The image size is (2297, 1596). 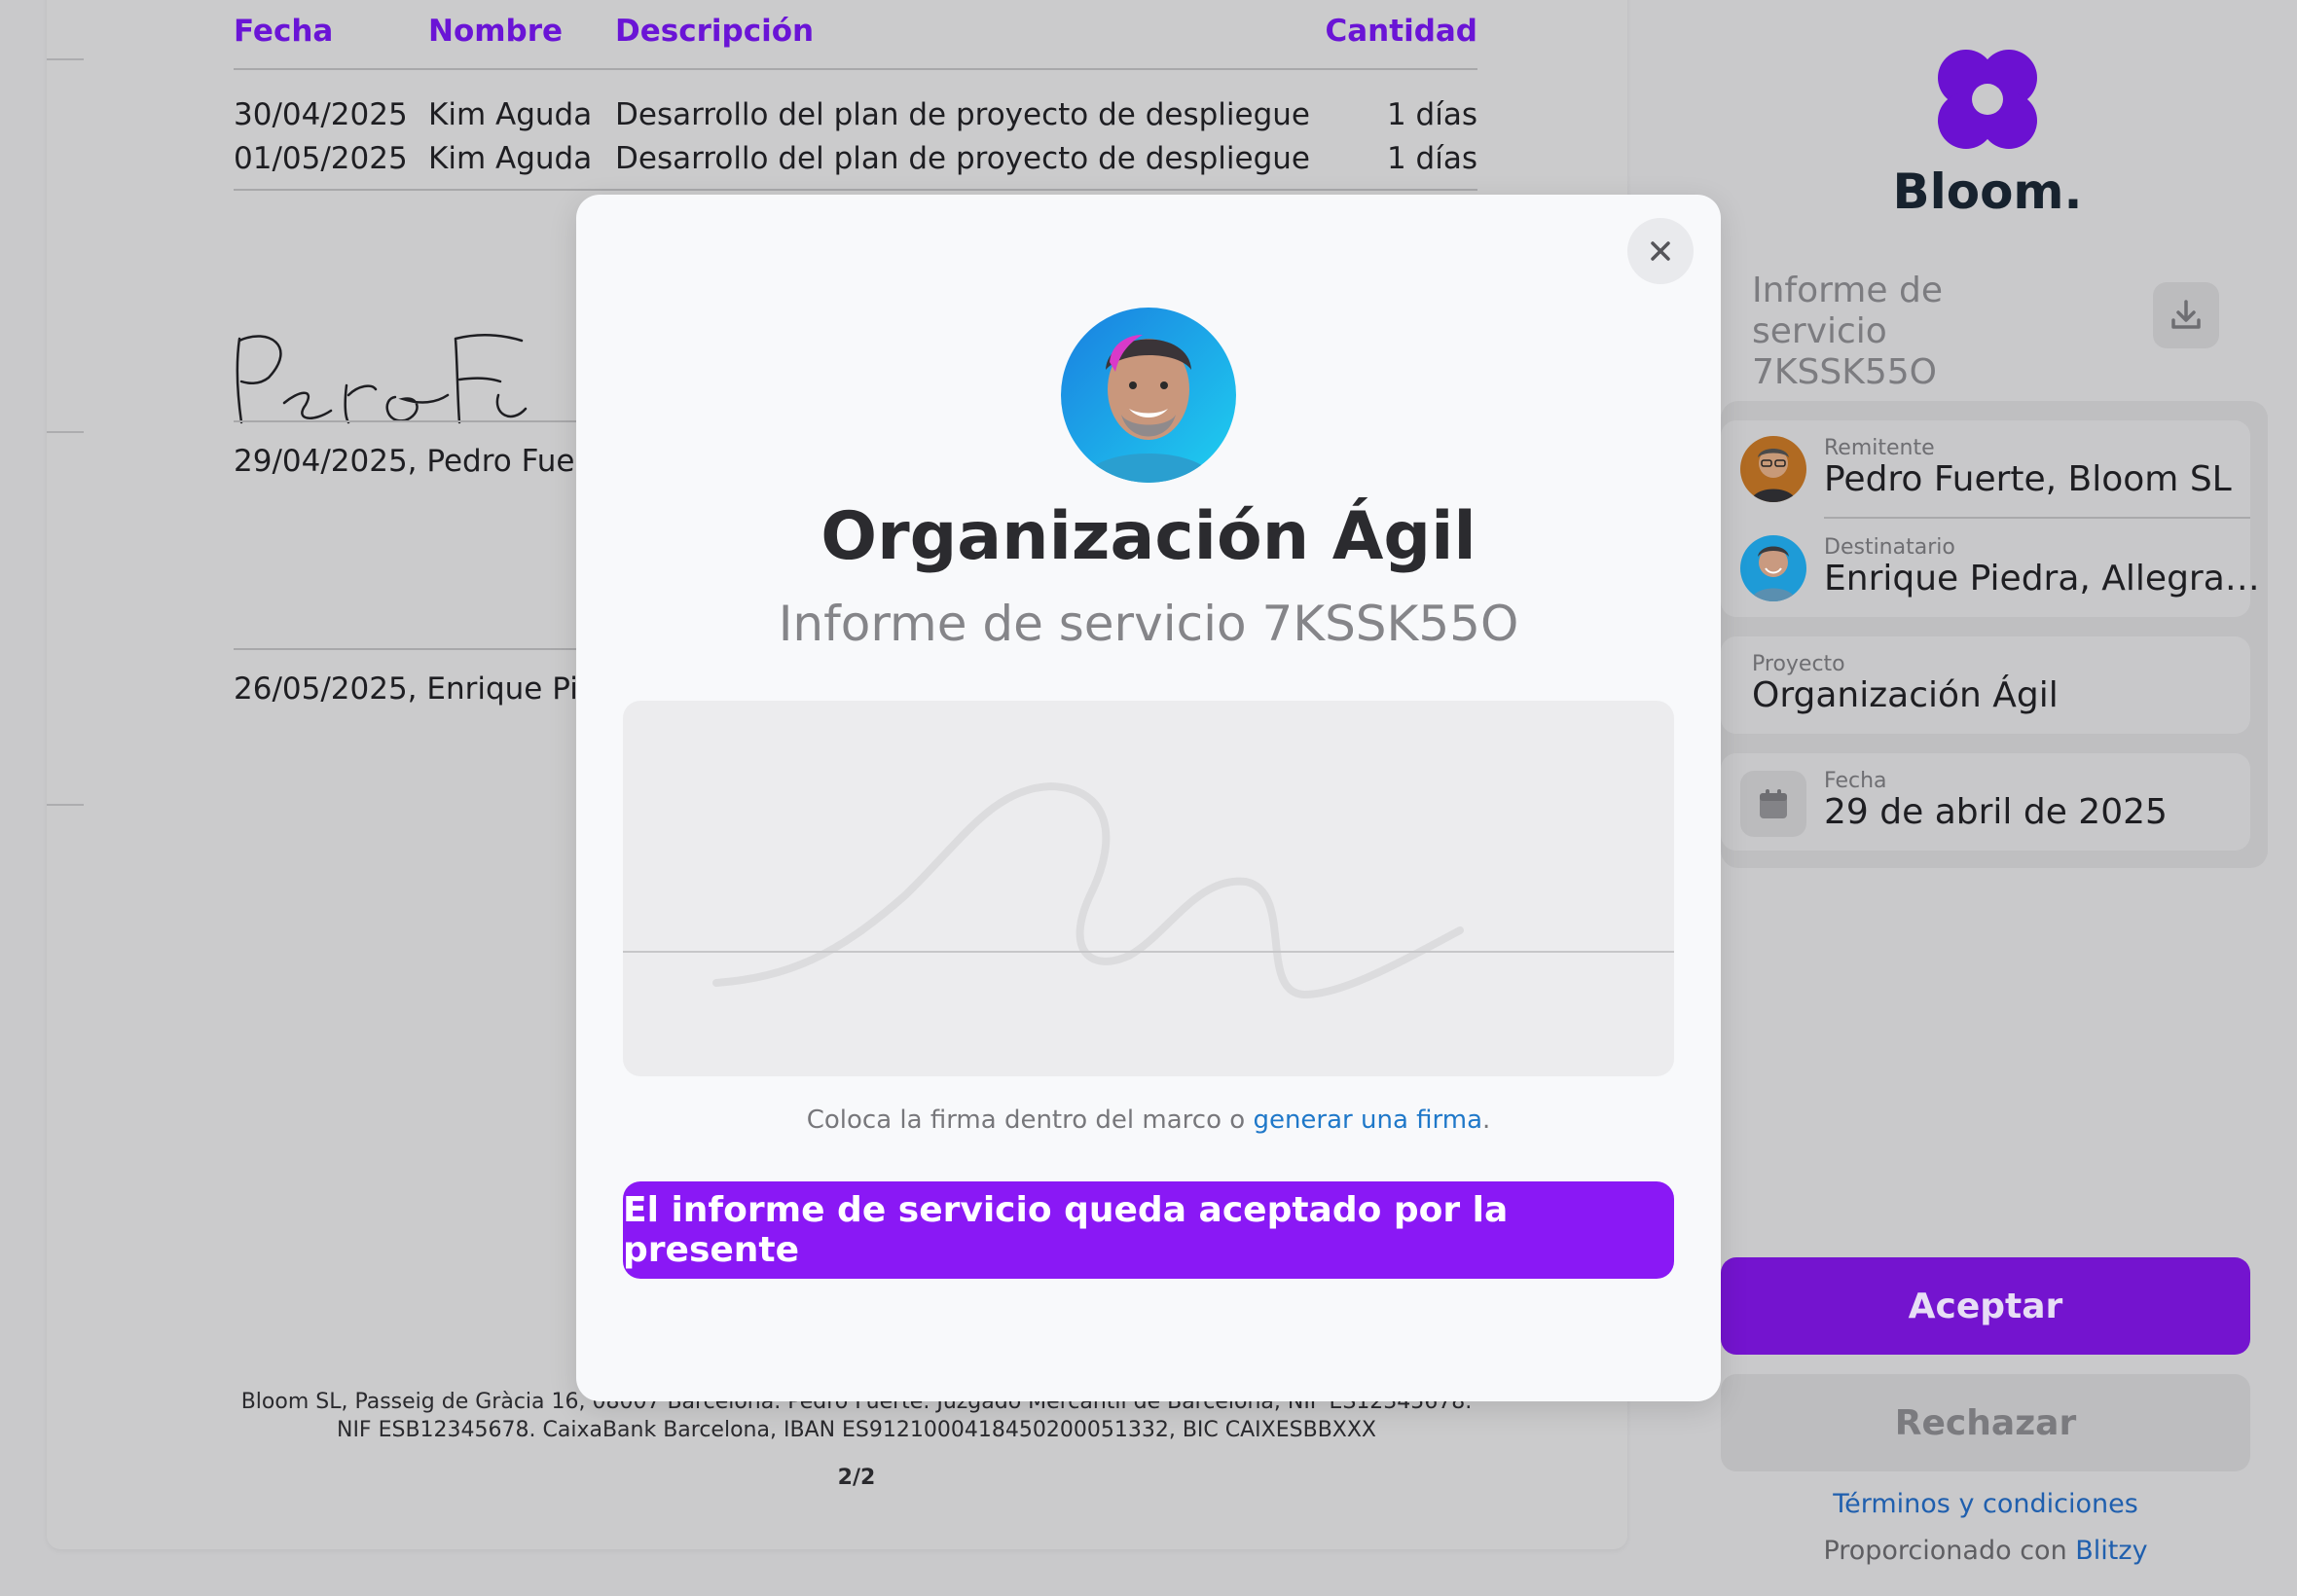 I want to click on close-button, so click(x=1661, y=251).